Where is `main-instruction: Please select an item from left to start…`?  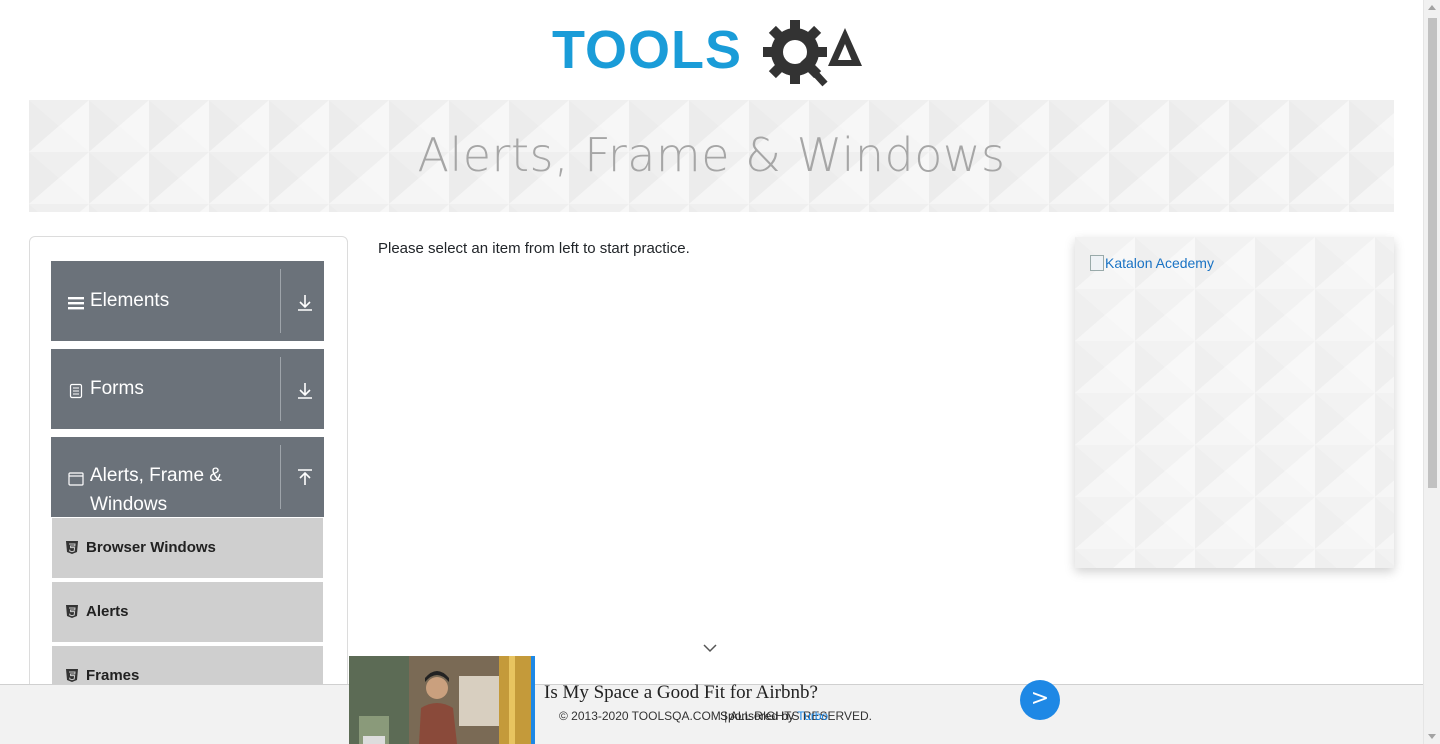 main-instruction: Please select an item from left to start… is located at coordinates (534, 248).